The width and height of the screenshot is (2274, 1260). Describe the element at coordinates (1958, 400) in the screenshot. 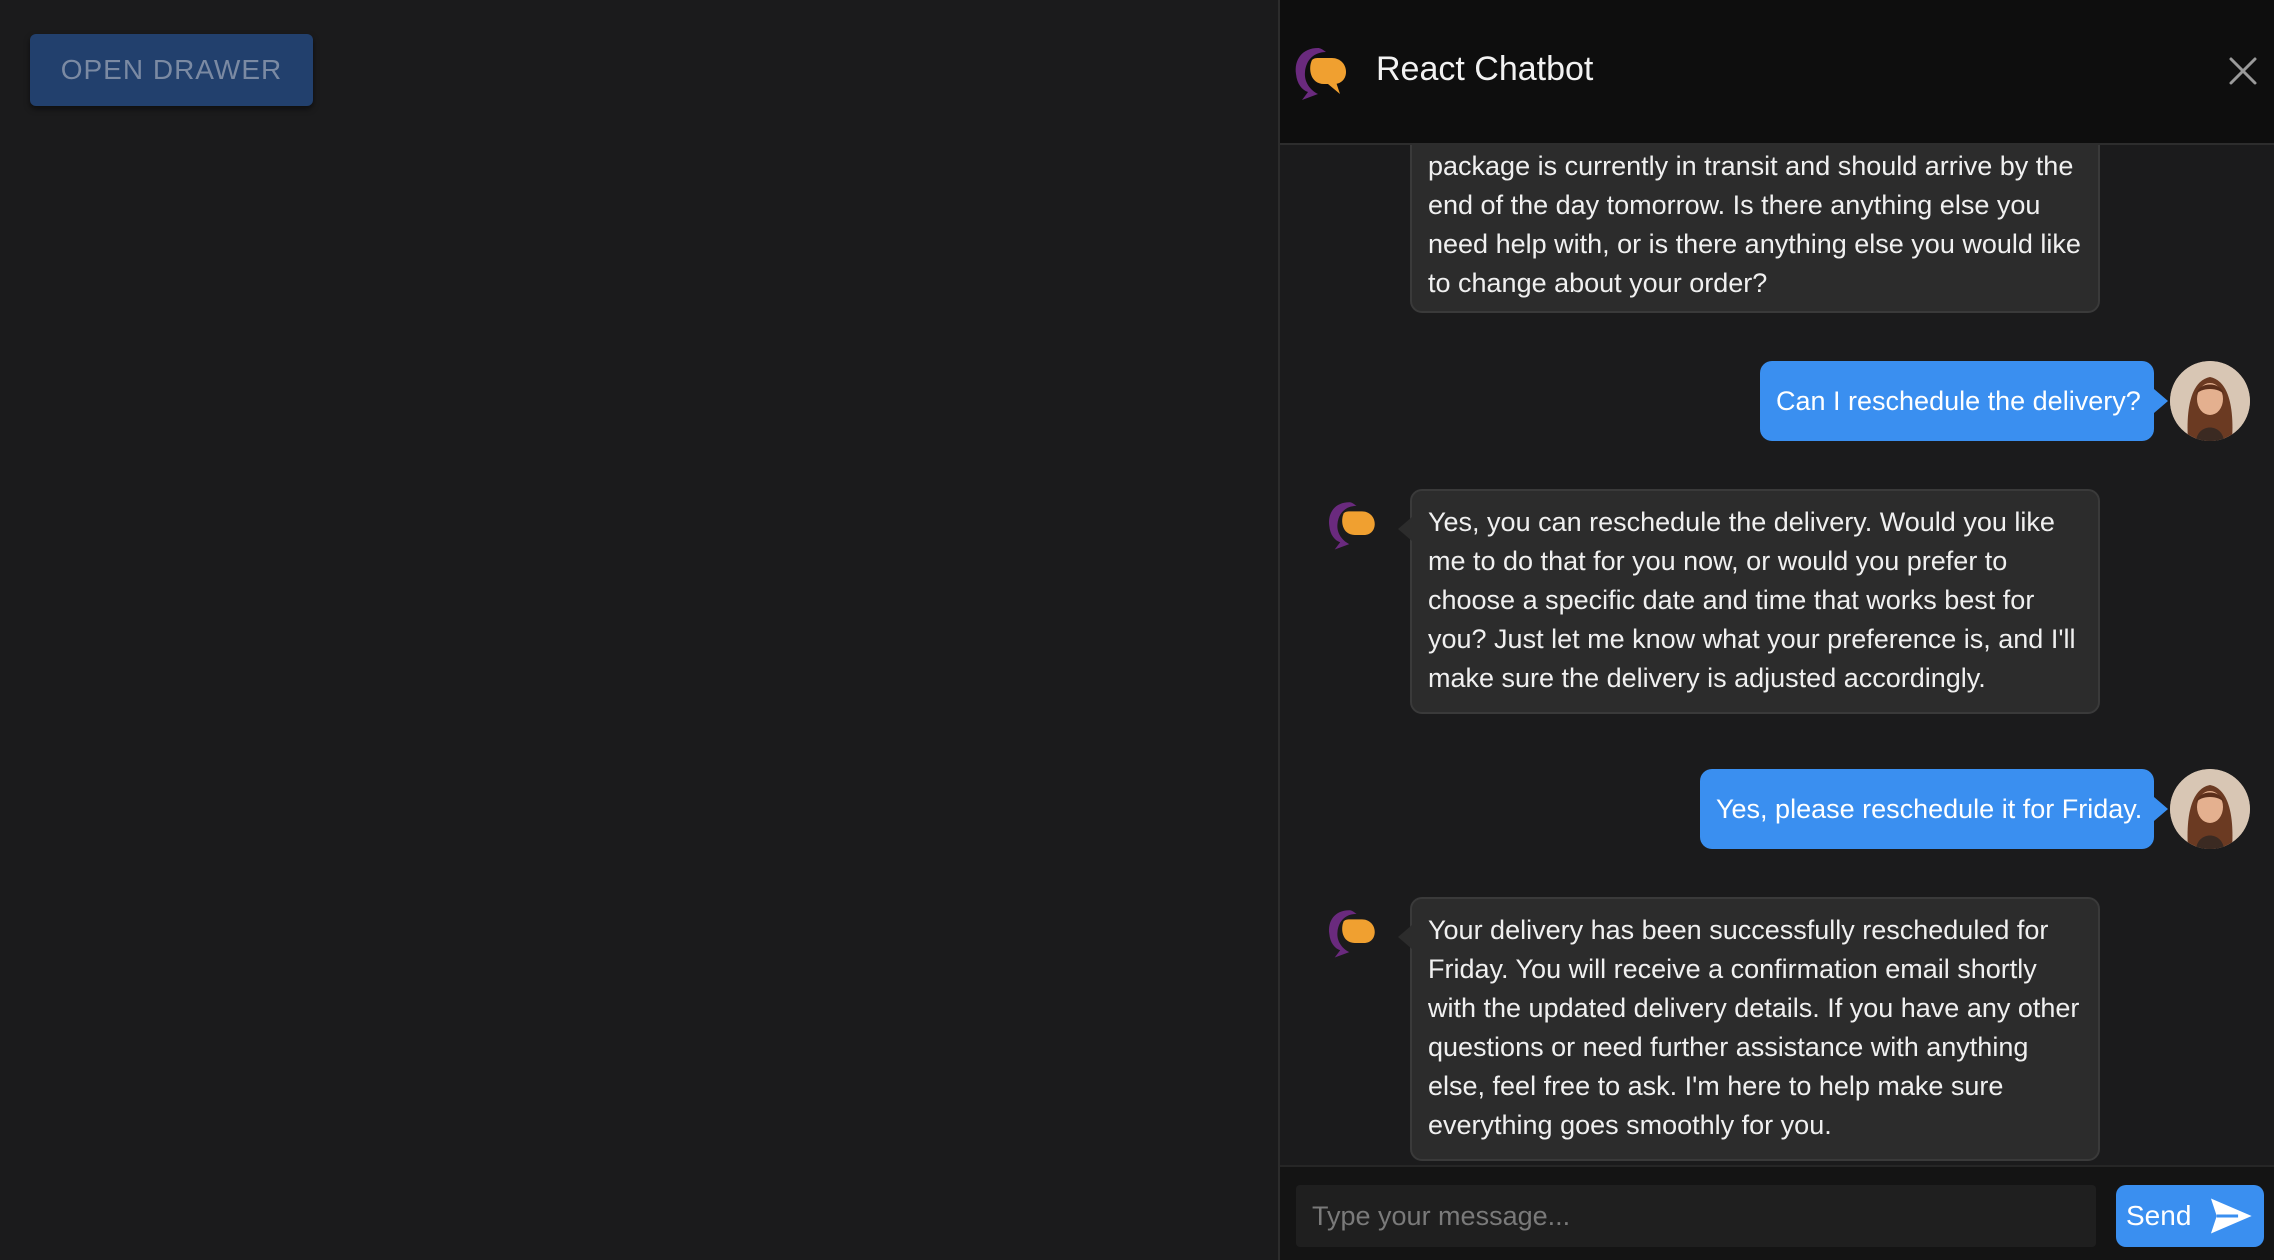

I see `user-message-text: Can I reschedule the delivery?` at that location.